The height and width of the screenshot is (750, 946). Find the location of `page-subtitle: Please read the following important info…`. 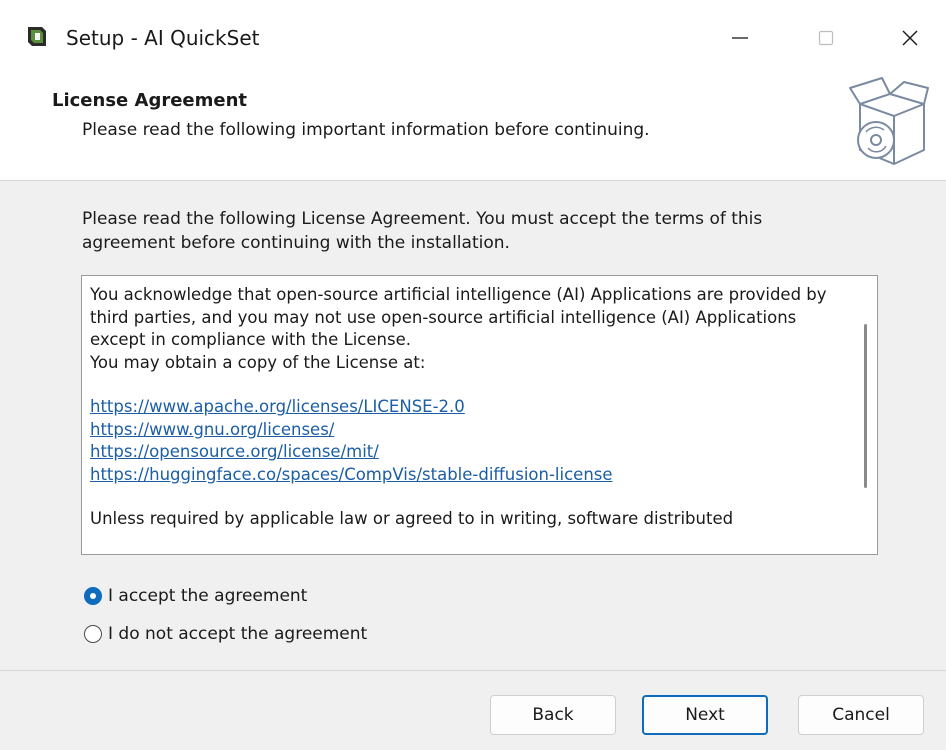

page-subtitle: Please read the following important info… is located at coordinates (366, 130).